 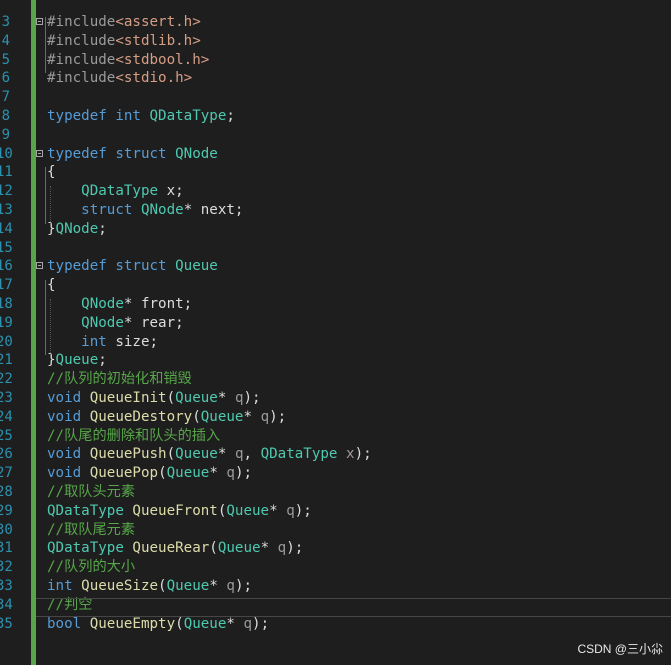 I want to click on line-number: 31, so click(x=6, y=548).